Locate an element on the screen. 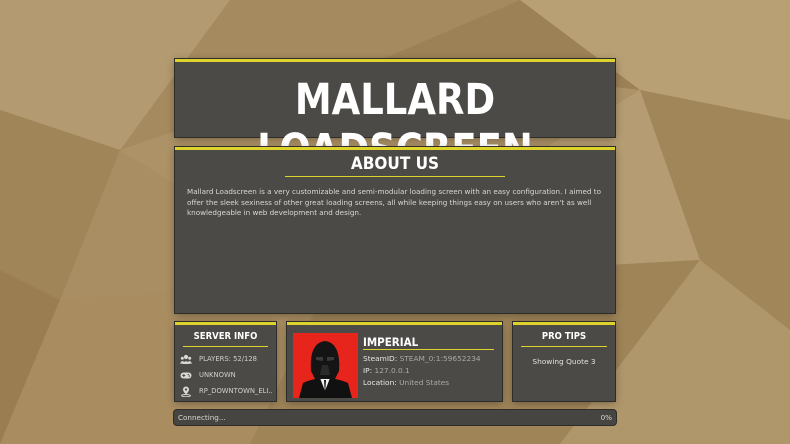 This screenshot has height=444, width=790. player-steamid-line: SteamID: STEAM_0:1:59652234 is located at coordinates (422, 358).